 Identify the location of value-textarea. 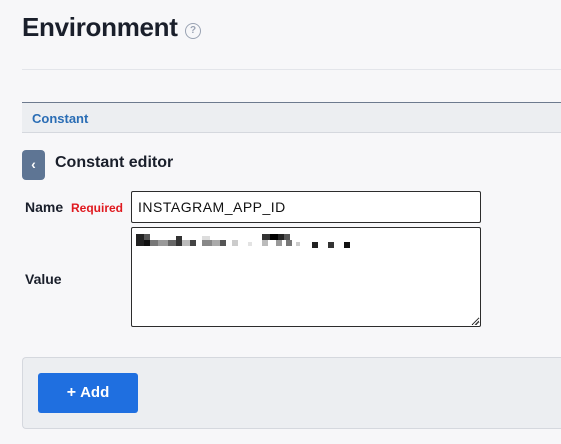
(306, 277).